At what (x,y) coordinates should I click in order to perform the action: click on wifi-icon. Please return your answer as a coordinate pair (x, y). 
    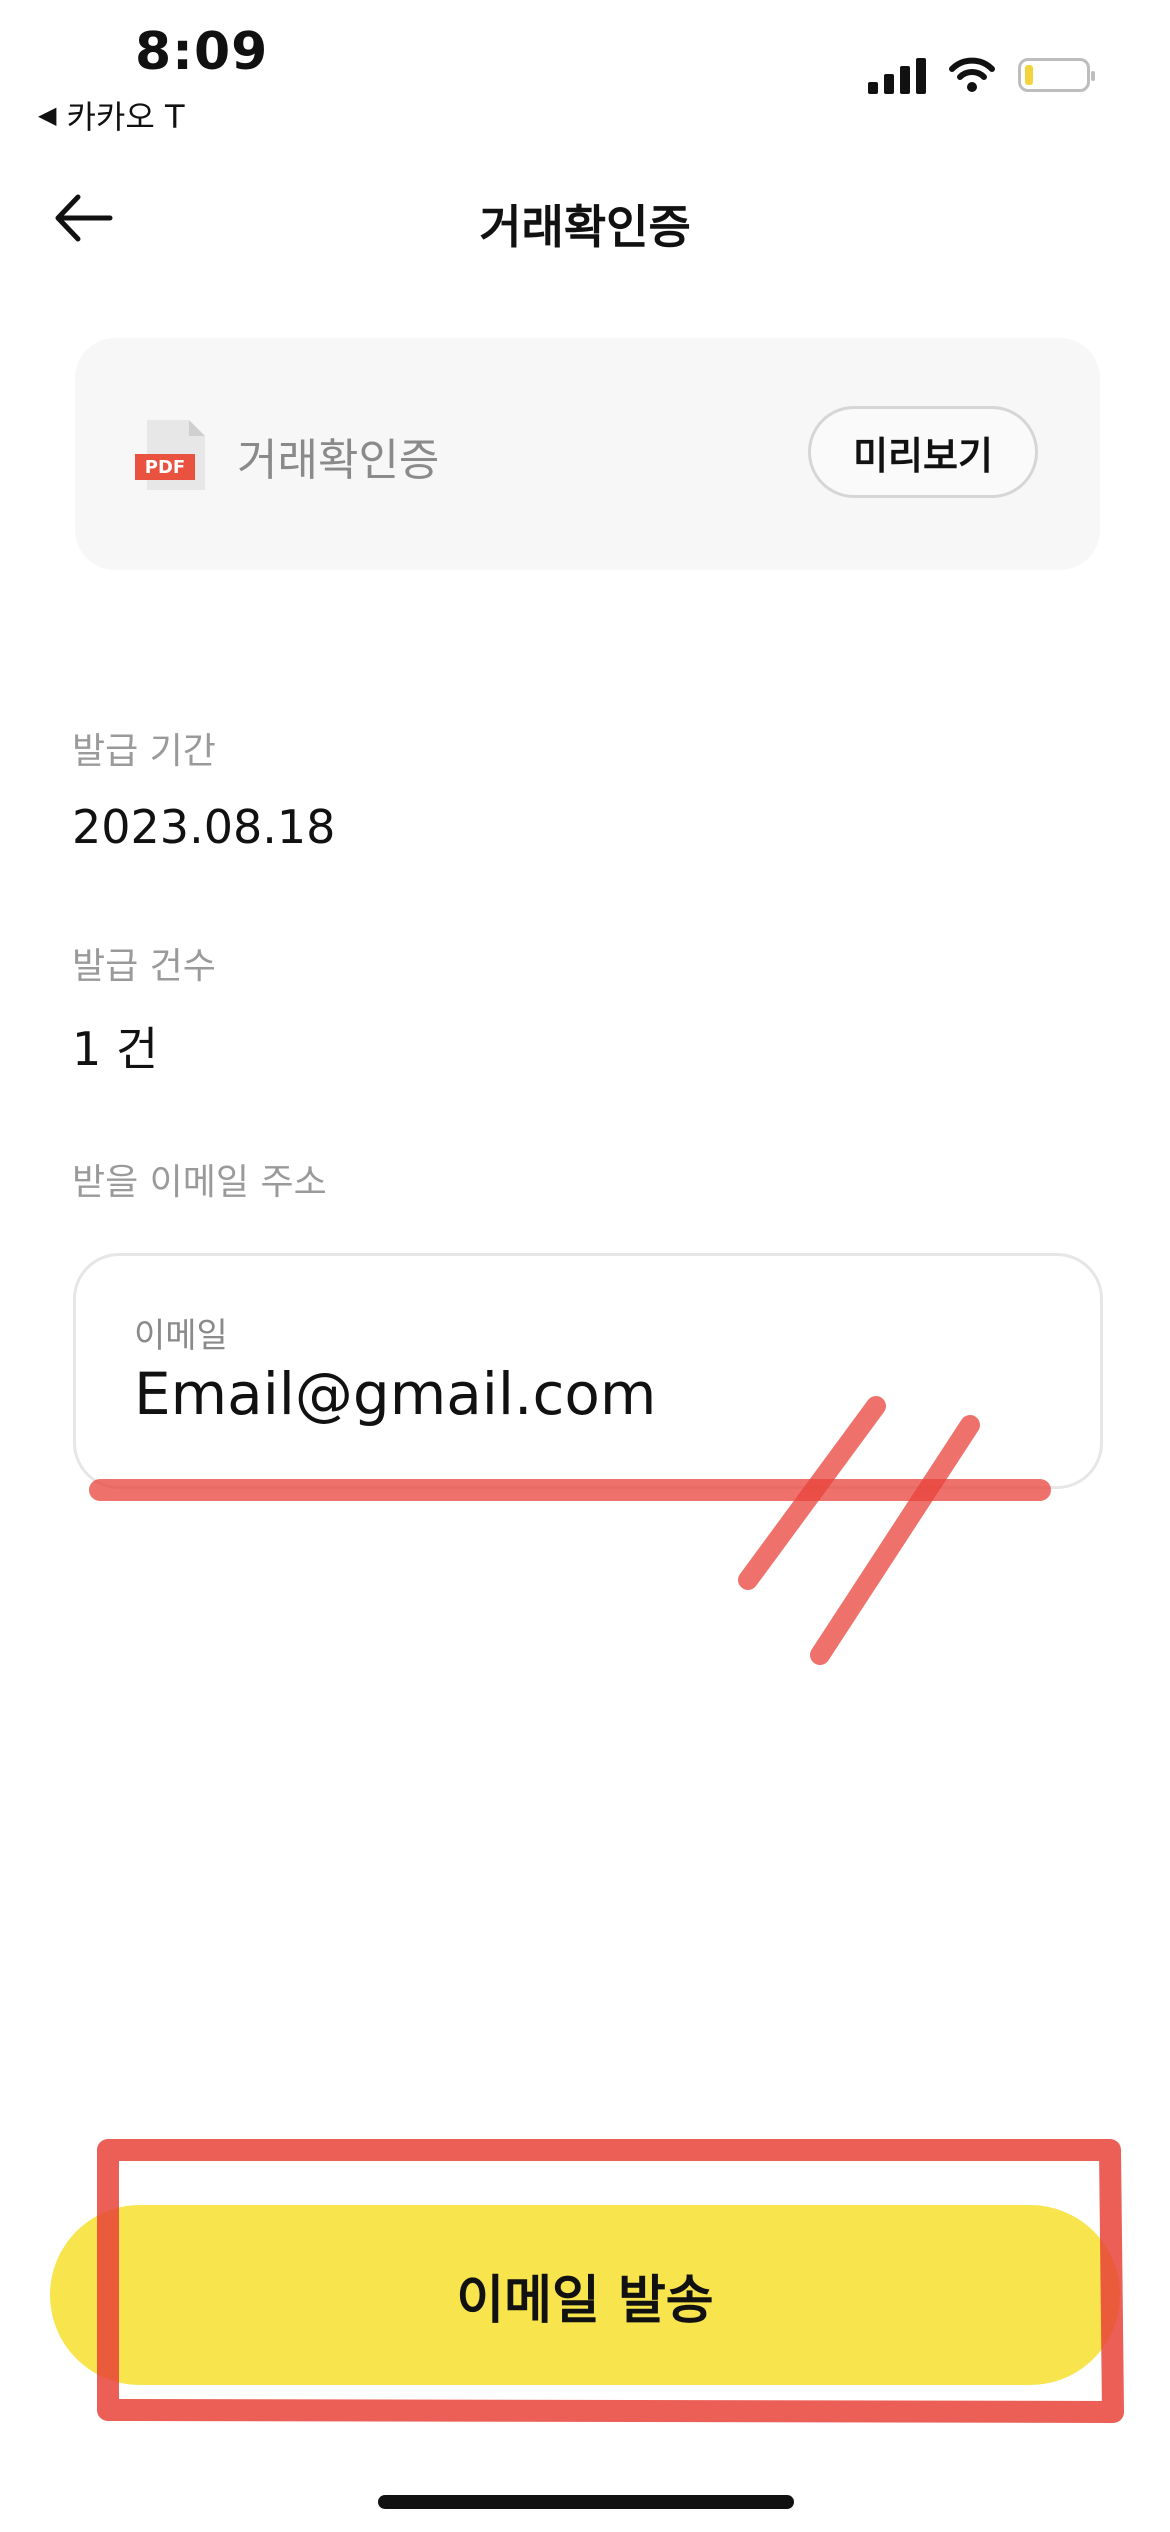
    Looking at the image, I should click on (972, 74).